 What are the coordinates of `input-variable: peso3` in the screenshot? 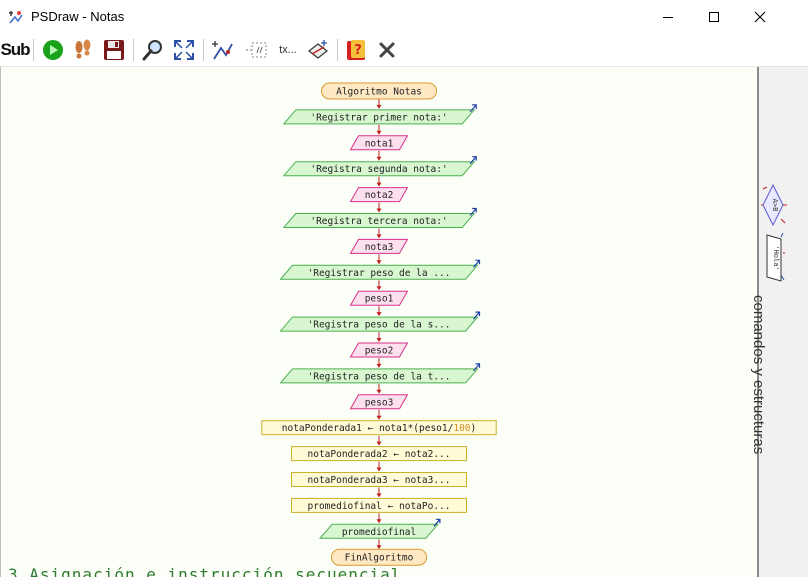 It's located at (379, 402).